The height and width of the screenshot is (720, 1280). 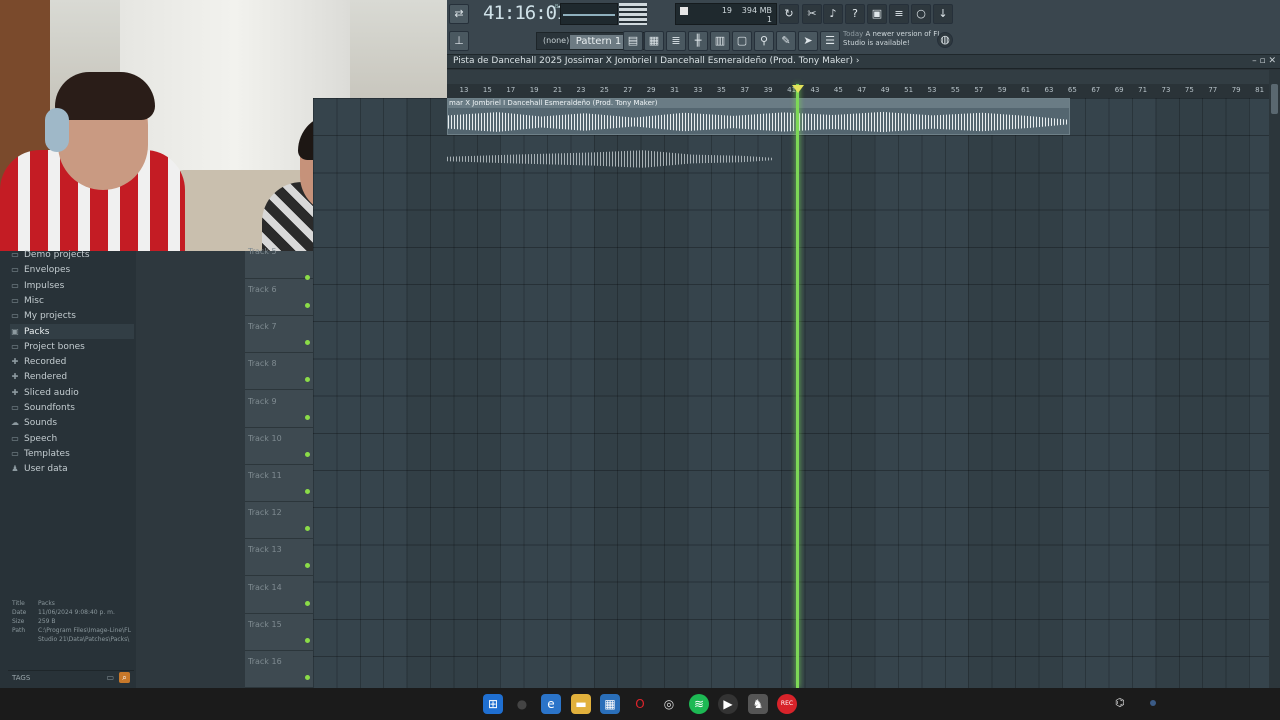 What do you see at coordinates (943, 14) in the screenshot?
I see `download-icon: ↓` at bounding box center [943, 14].